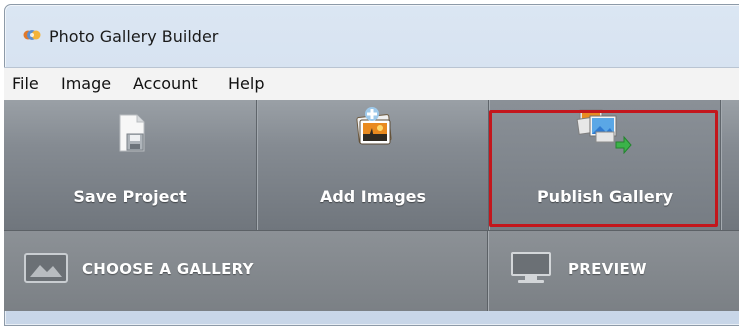 The width and height of the screenshot is (739, 326). I want to click on menu-bar: File Image Account Help, so click(371, 84).